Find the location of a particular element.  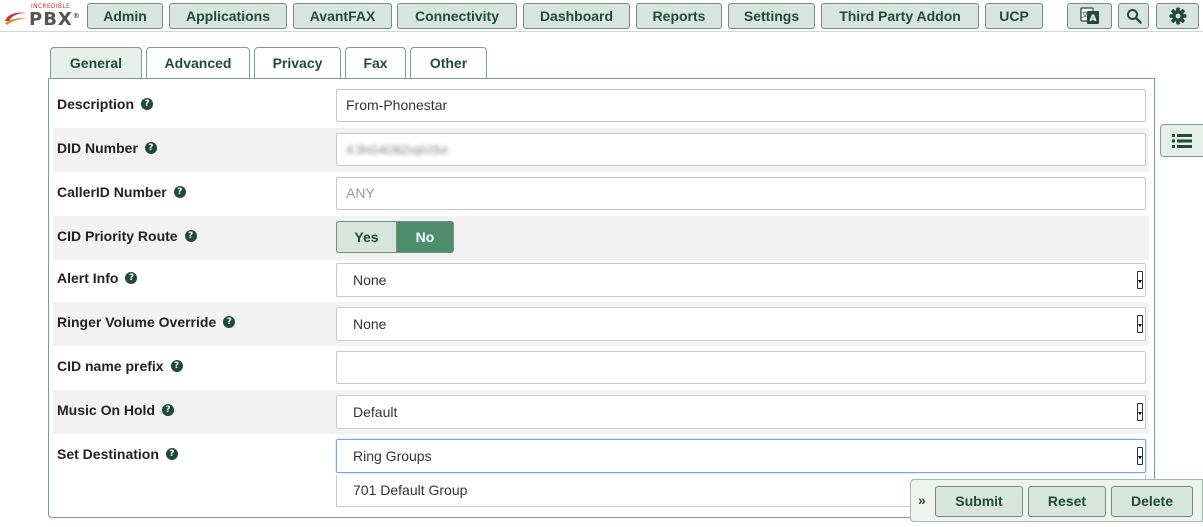

tab-general: General is located at coordinates (96, 63).